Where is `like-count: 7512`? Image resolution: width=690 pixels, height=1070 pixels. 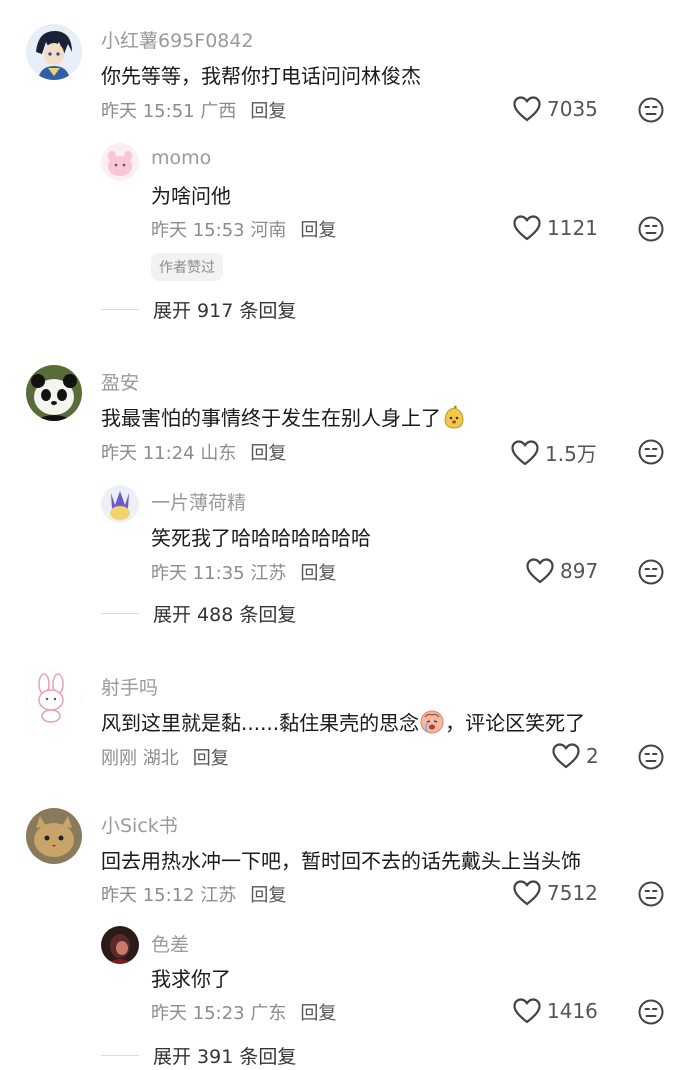
like-count: 7512 is located at coordinates (572, 893).